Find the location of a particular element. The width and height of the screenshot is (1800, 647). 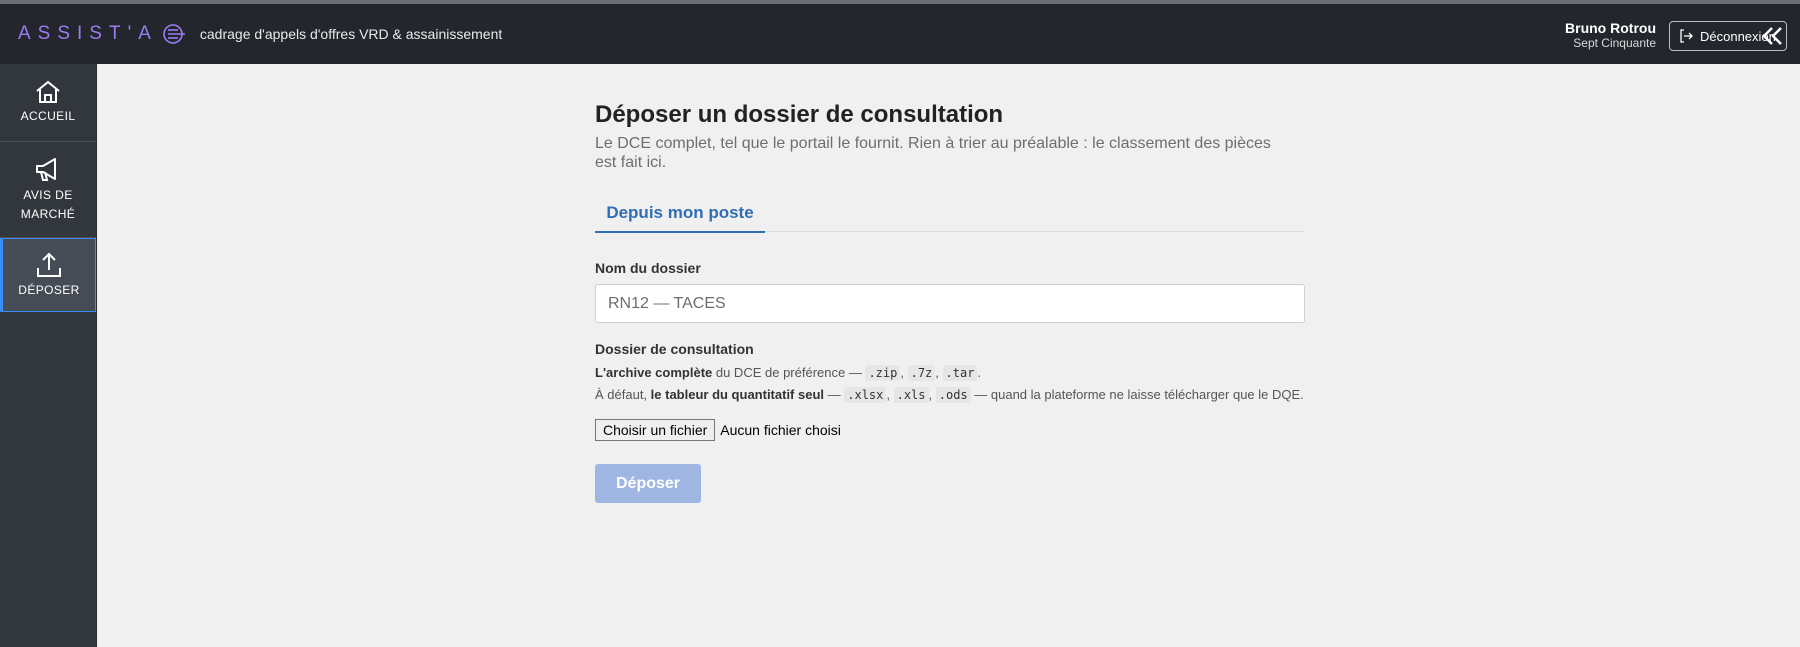

sidebar-item-accueil: ACCUEIL is located at coordinates (48, 103).